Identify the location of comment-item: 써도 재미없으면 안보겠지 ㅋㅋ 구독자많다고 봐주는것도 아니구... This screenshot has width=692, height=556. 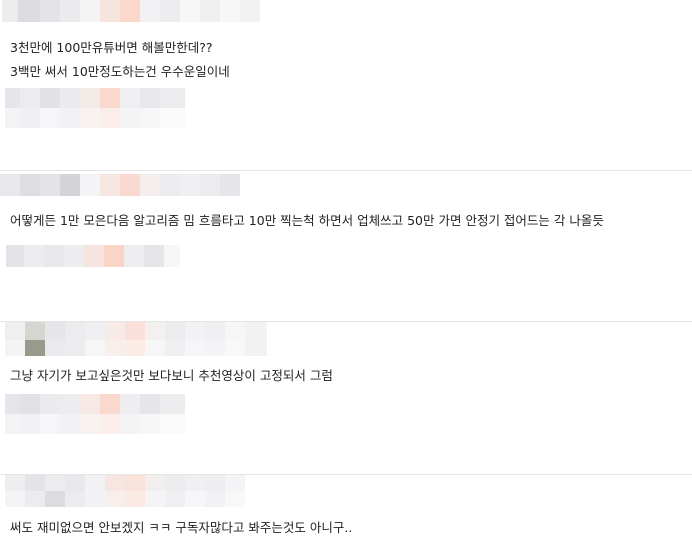
(346, 515).